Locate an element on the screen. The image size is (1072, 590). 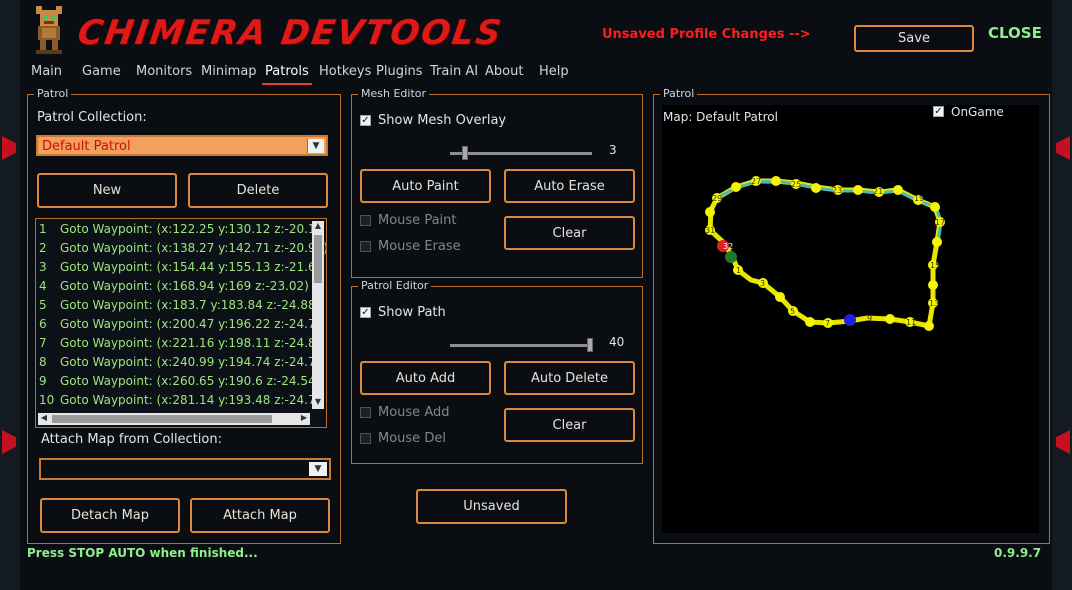
patrol-collection-select: Default Patrol ▼ is located at coordinates (182, 145).